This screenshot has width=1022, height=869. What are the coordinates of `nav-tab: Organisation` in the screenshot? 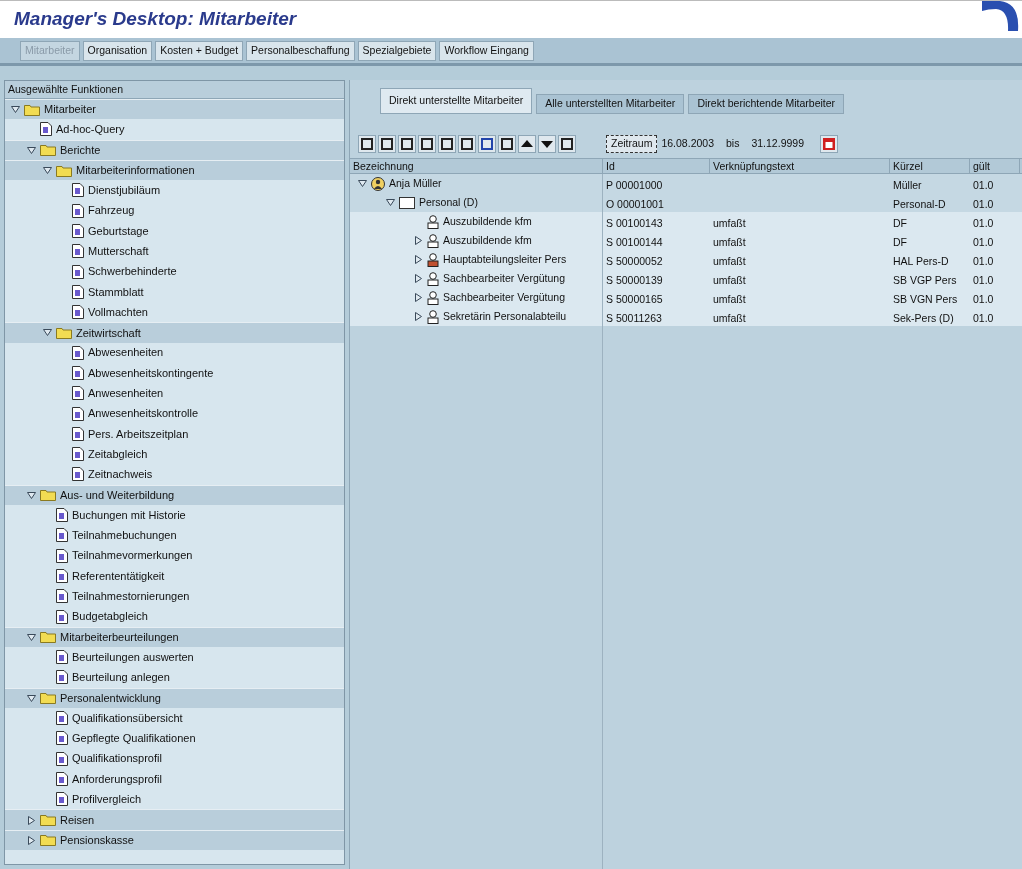 It's located at (117, 50).